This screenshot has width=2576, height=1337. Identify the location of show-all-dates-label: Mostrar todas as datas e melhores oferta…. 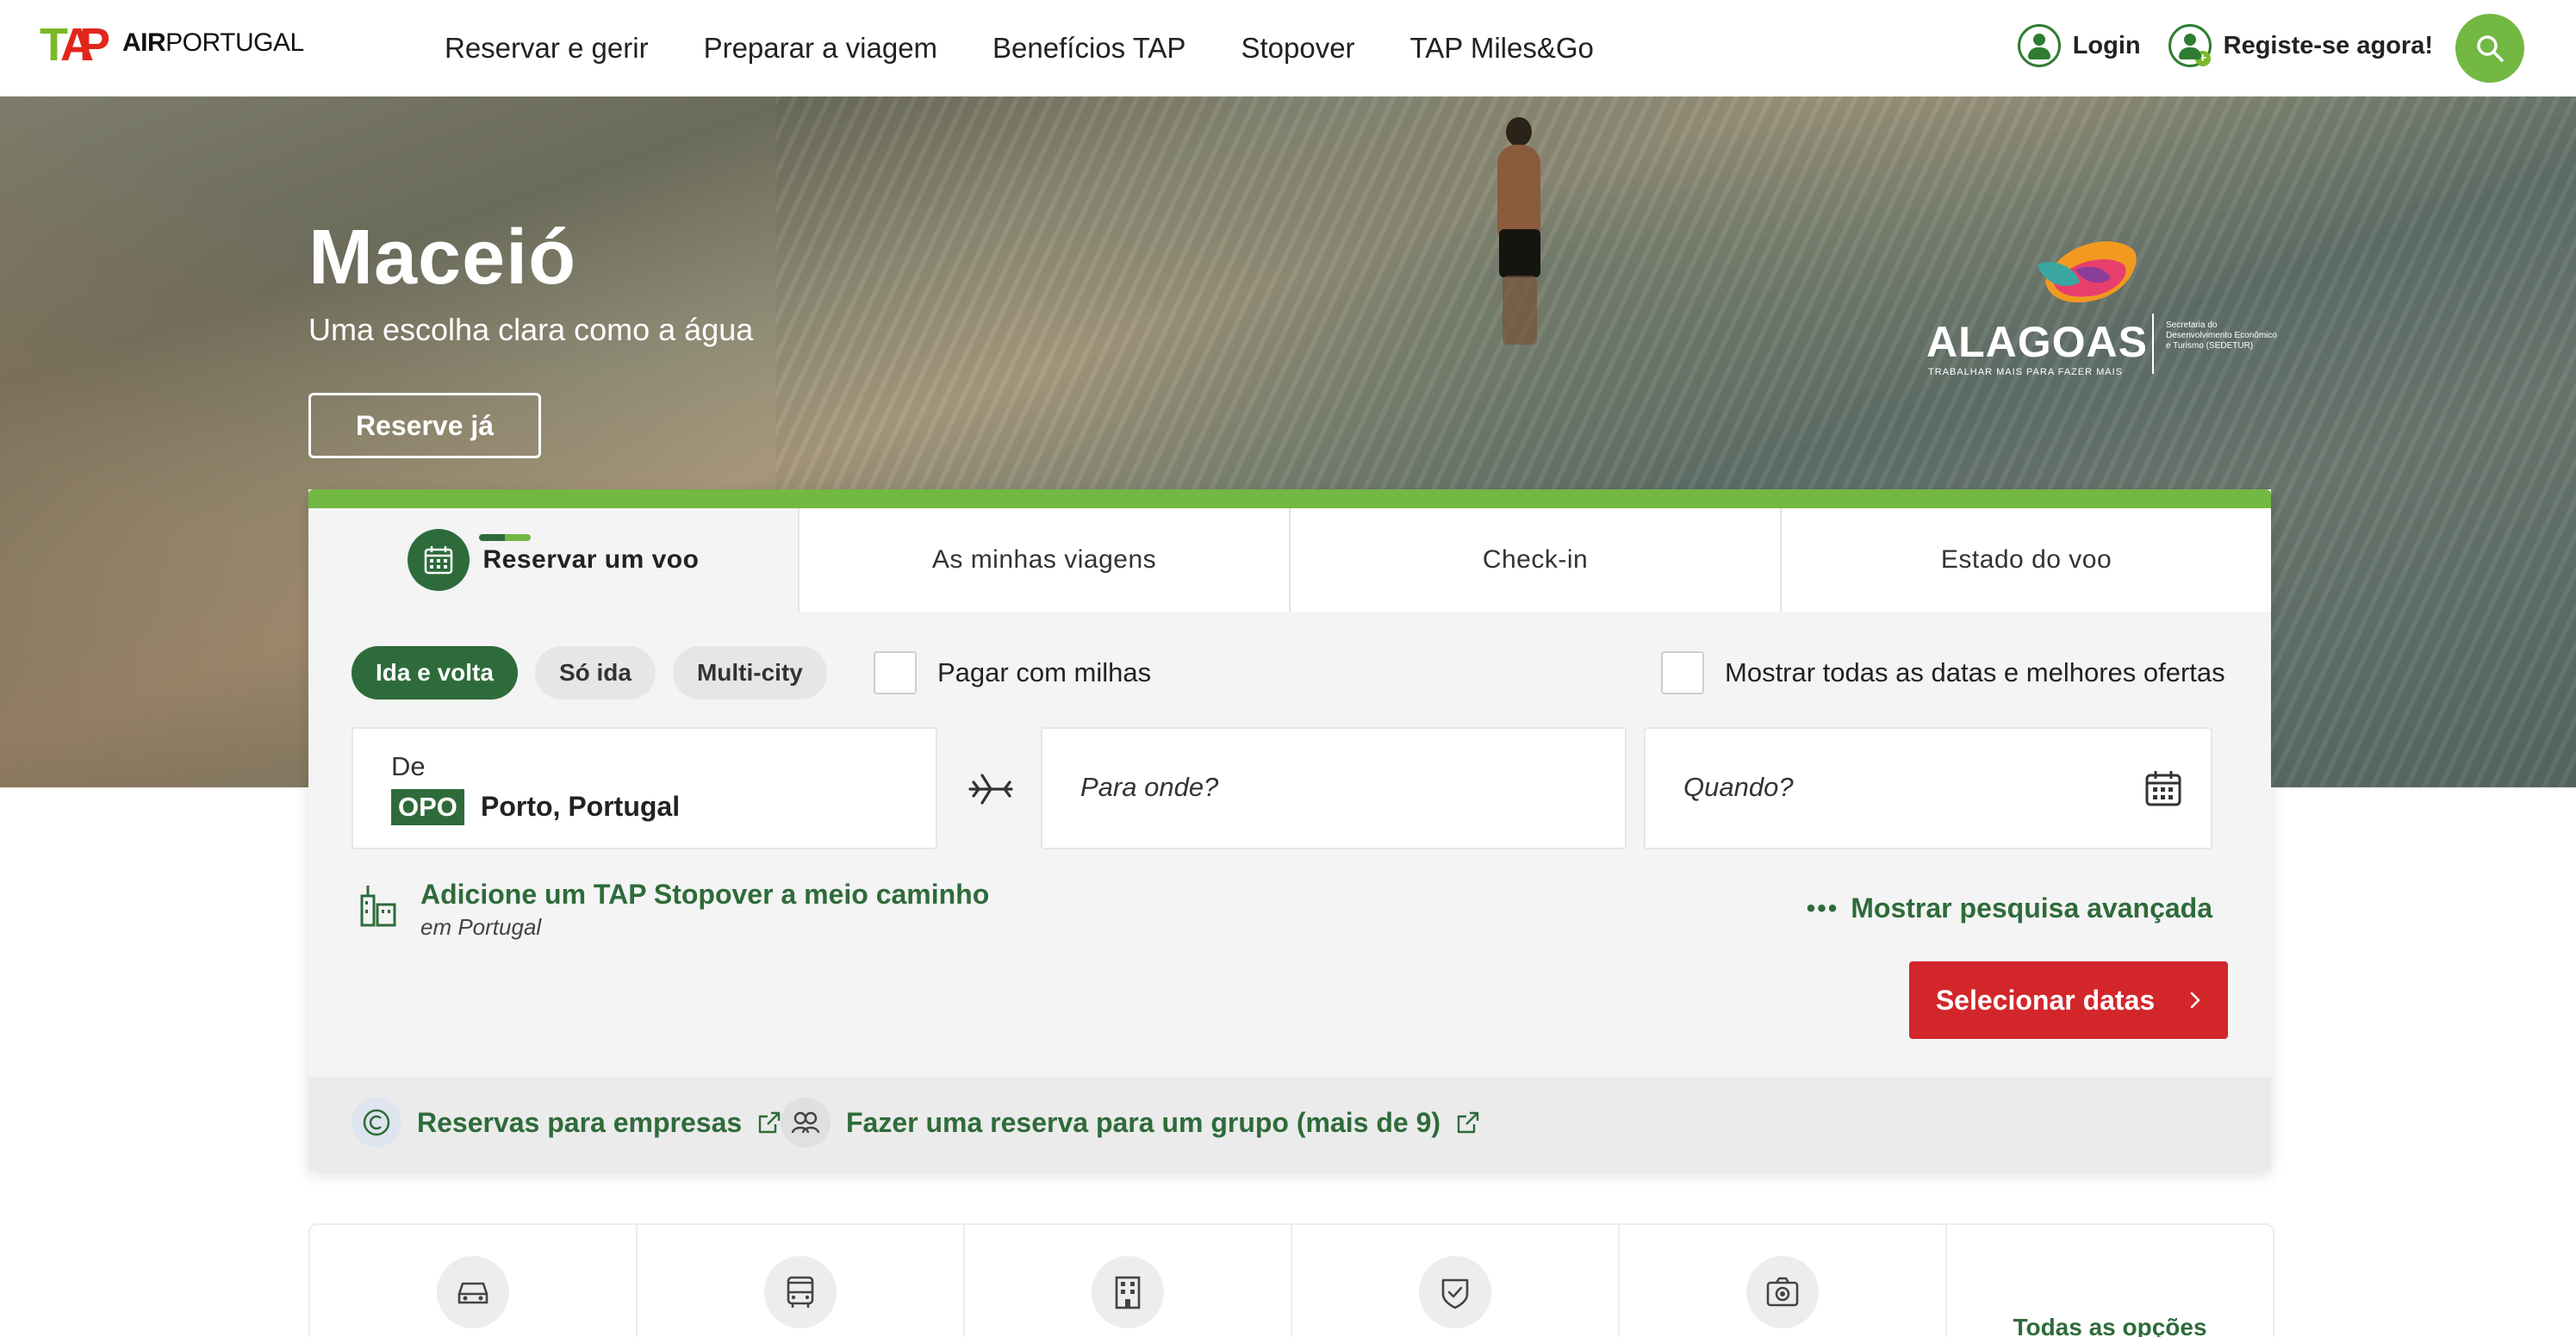
(1975, 672).